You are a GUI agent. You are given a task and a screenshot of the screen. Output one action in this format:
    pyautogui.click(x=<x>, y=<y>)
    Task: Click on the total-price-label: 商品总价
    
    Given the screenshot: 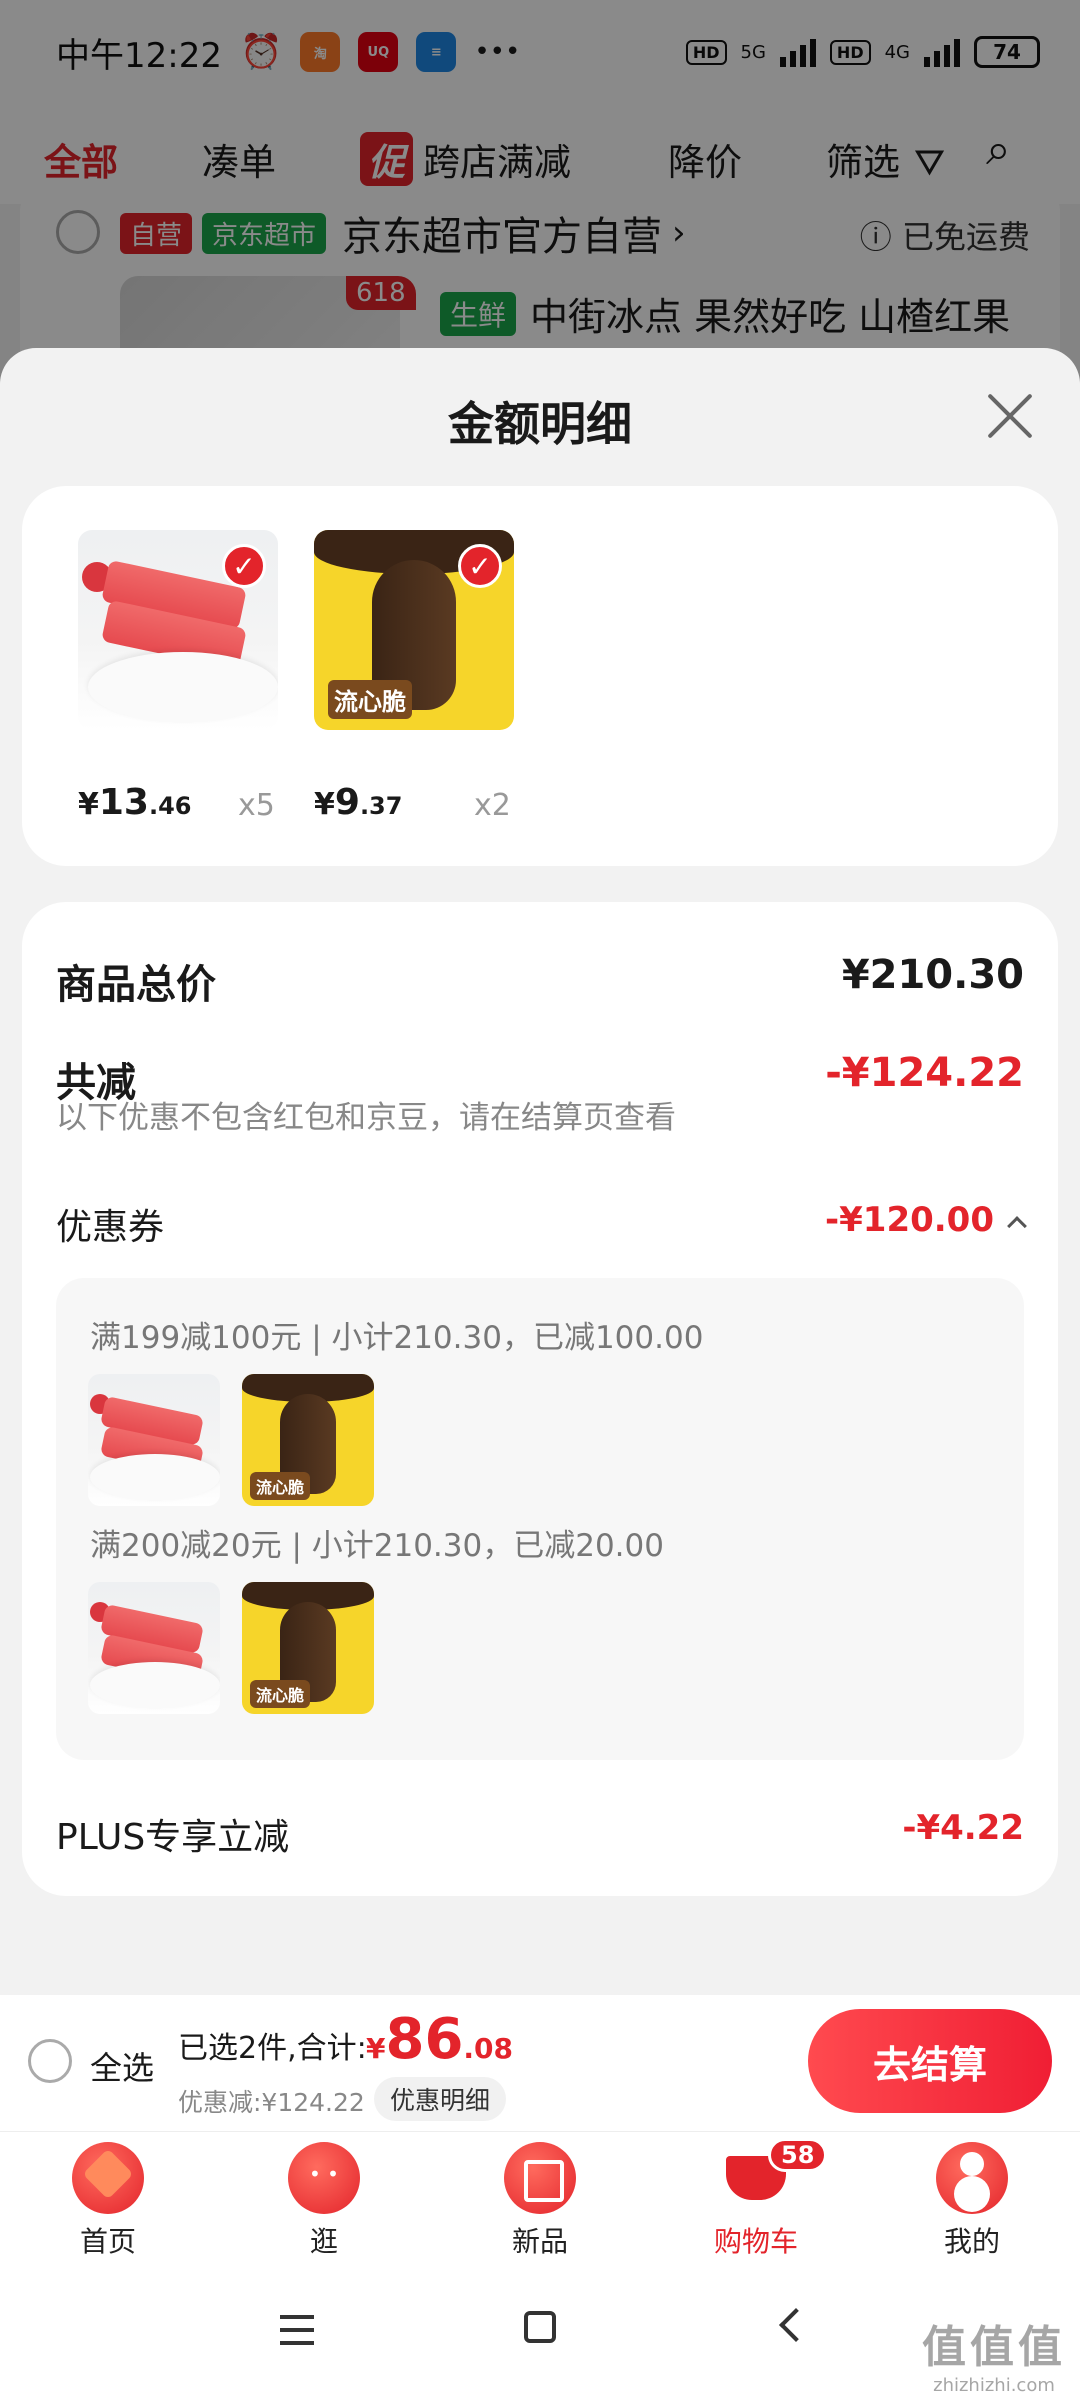 What is the action you would take?
    pyautogui.click(x=136, y=985)
    